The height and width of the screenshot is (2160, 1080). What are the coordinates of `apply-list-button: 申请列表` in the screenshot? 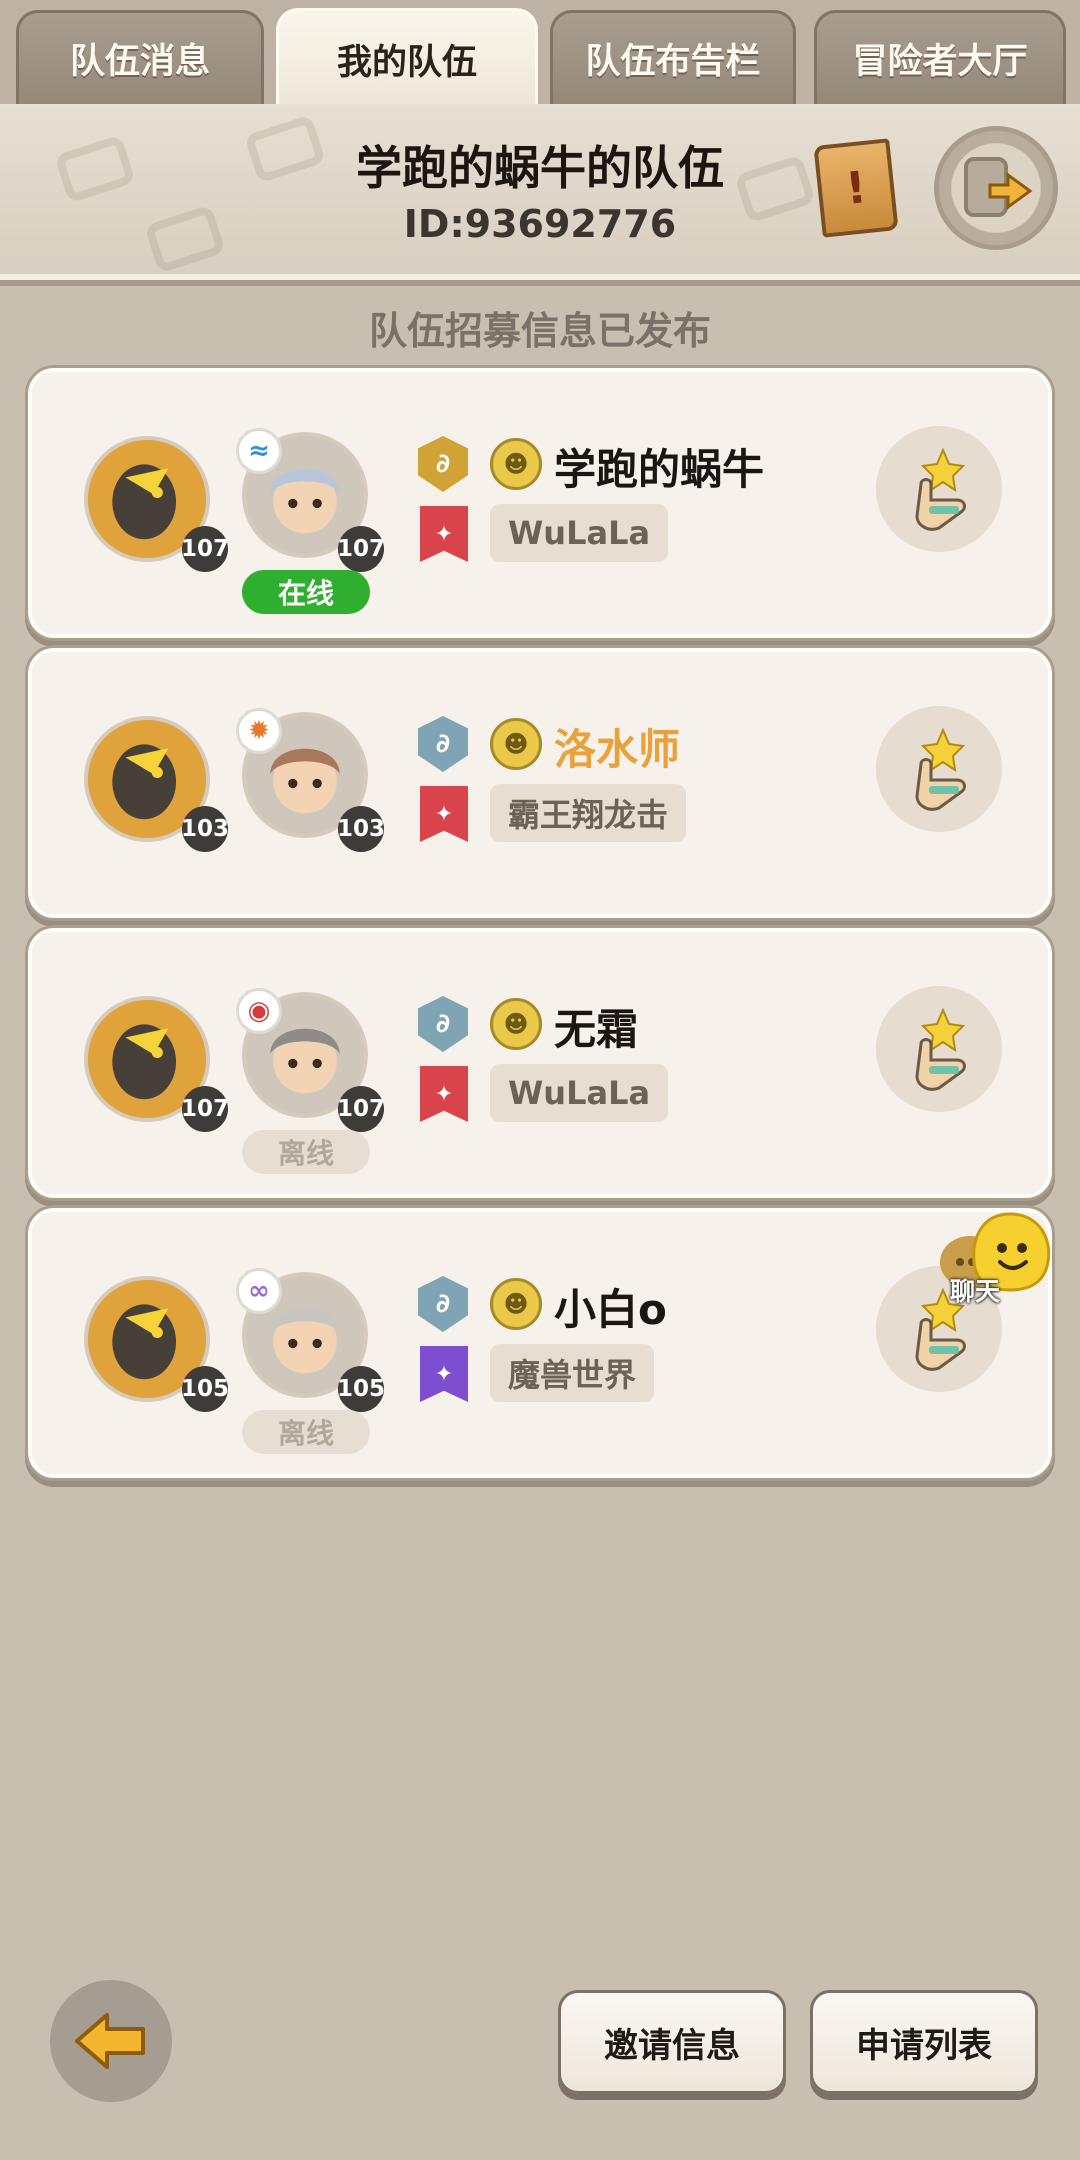 It's located at (924, 2042).